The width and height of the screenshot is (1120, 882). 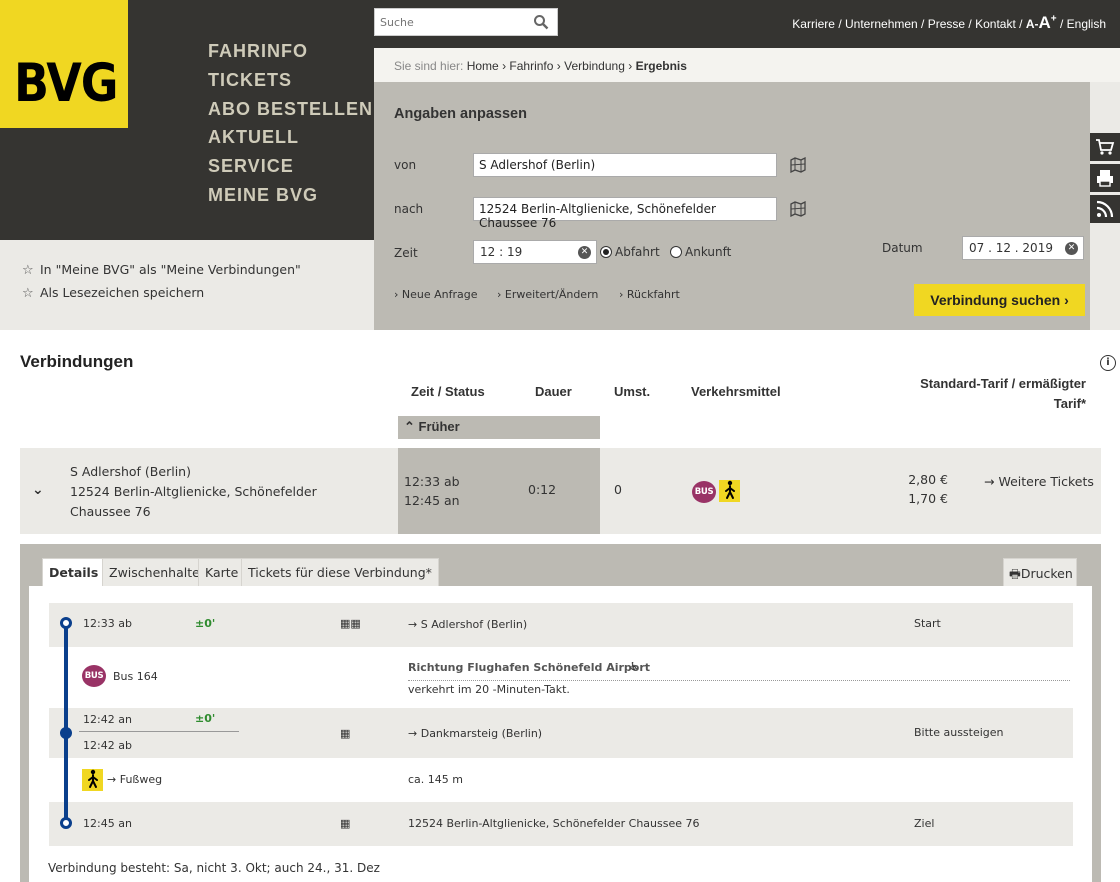 I want to click on connection-from: S Adlershof (Berlin), so click(x=130, y=471).